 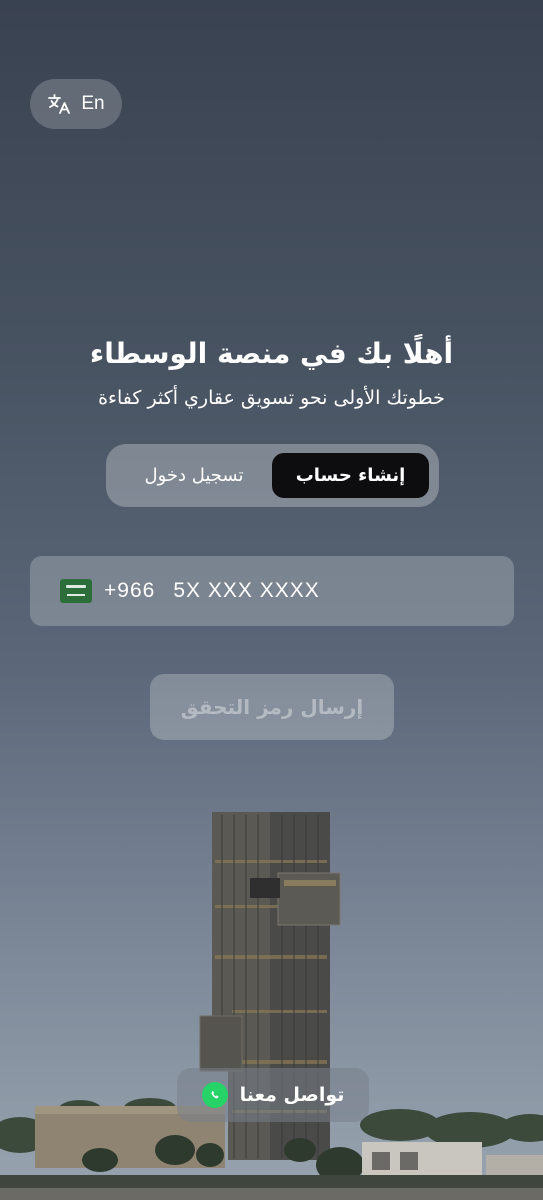 What do you see at coordinates (323, 591) in the screenshot?
I see `phone-input` at bounding box center [323, 591].